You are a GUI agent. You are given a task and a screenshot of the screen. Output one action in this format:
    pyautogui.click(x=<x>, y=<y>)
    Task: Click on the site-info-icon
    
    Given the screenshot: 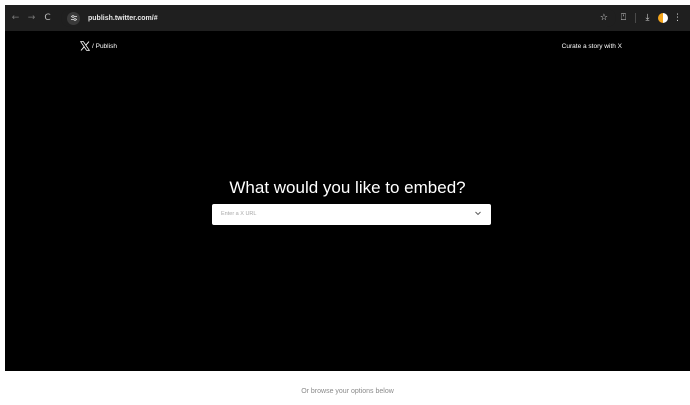 What is the action you would take?
    pyautogui.click(x=73, y=18)
    